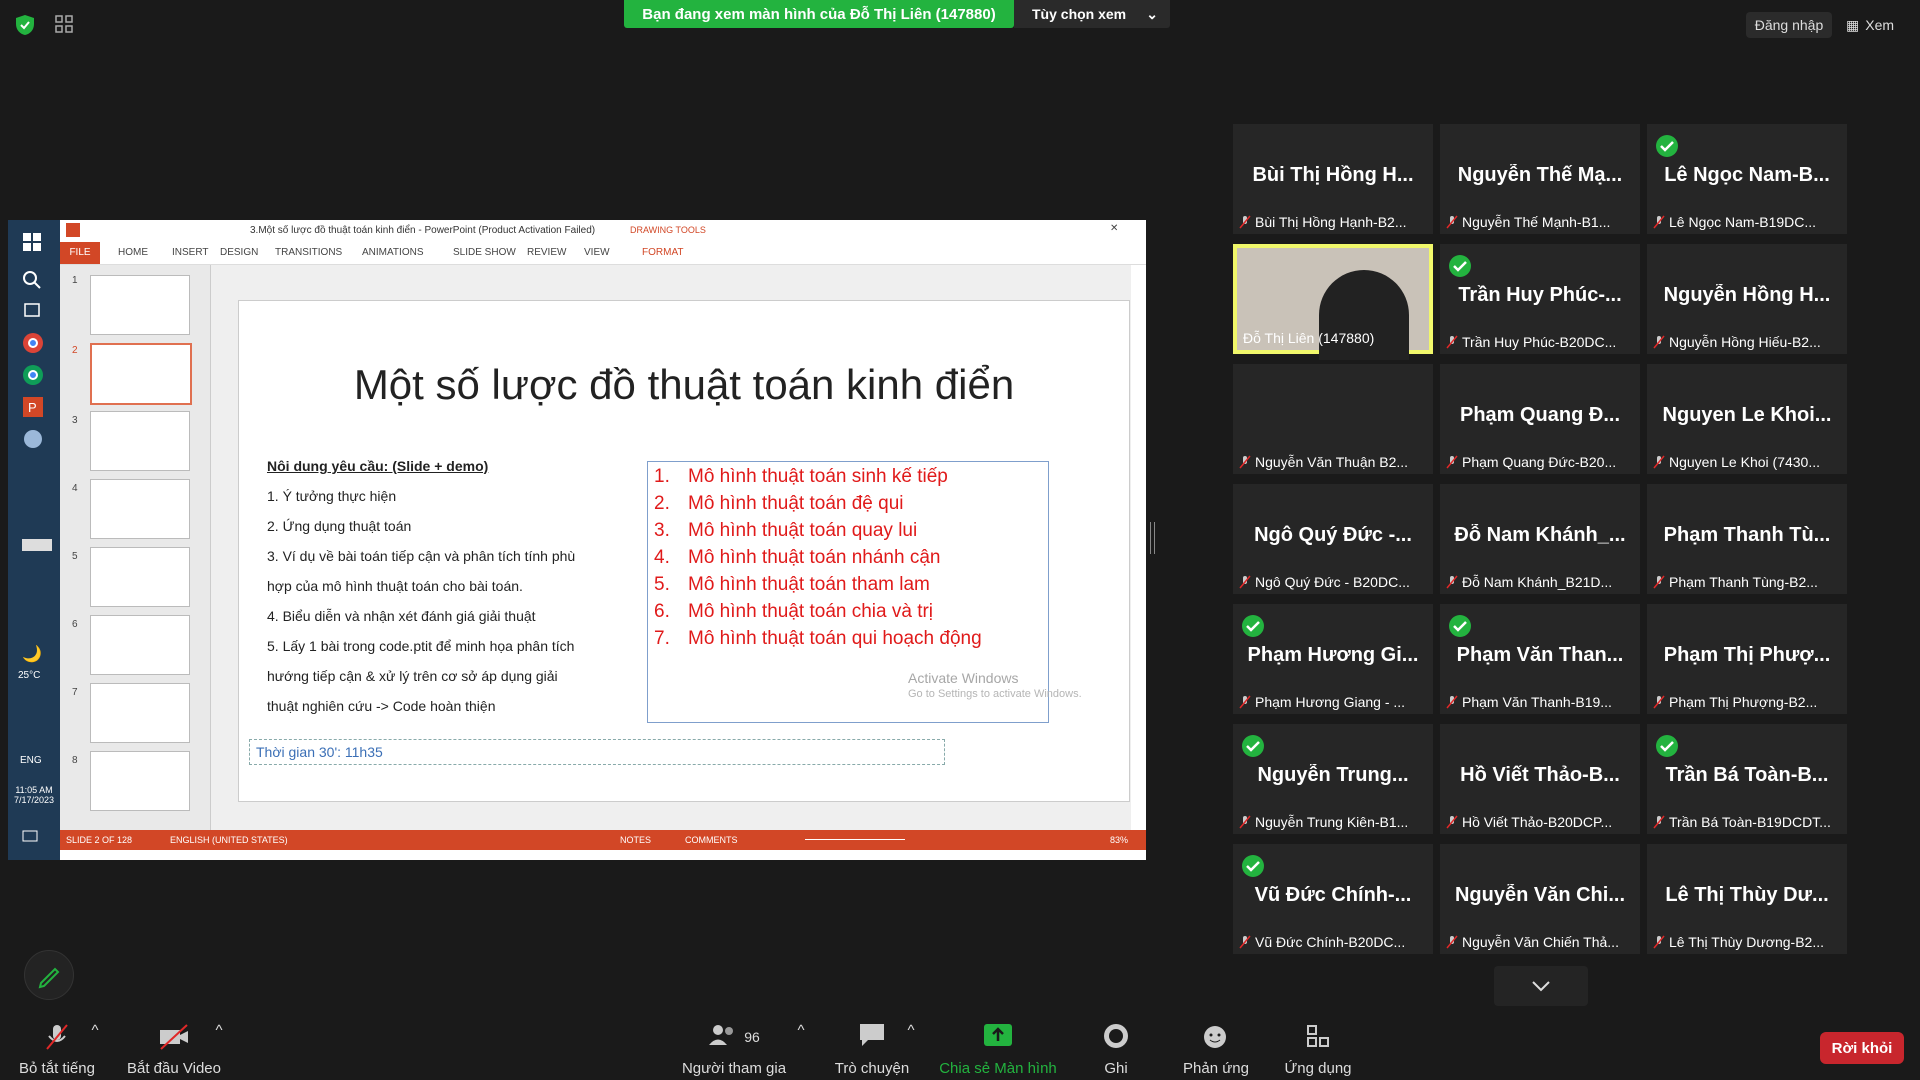 This screenshot has height=1080, width=1920. I want to click on audio-options-caret: ^, so click(95, 1045).